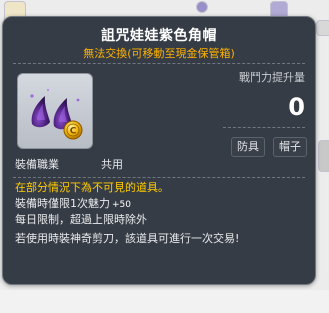 The image size is (329, 313). I want to click on description-daily-limit: 每日限制，超過上限時除外, so click(81, 219).